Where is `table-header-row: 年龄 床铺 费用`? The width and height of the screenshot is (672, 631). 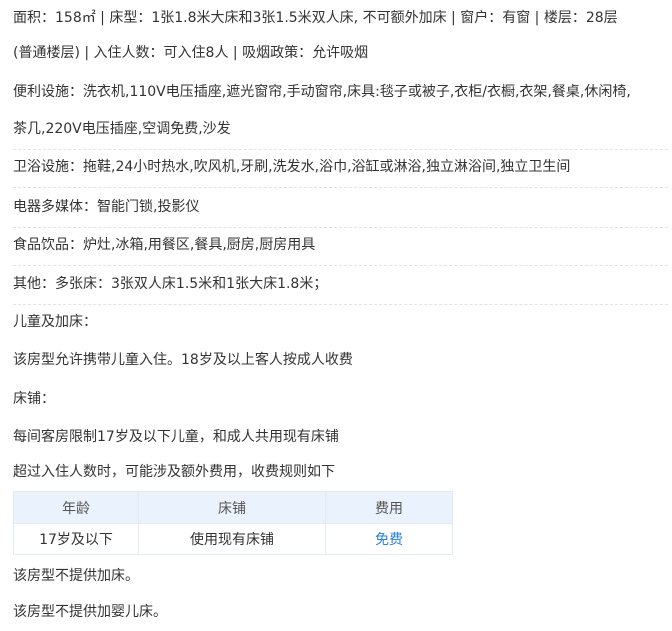 table-header-row: 年龄 床铺 费用 is located at coordinates (233, 507).